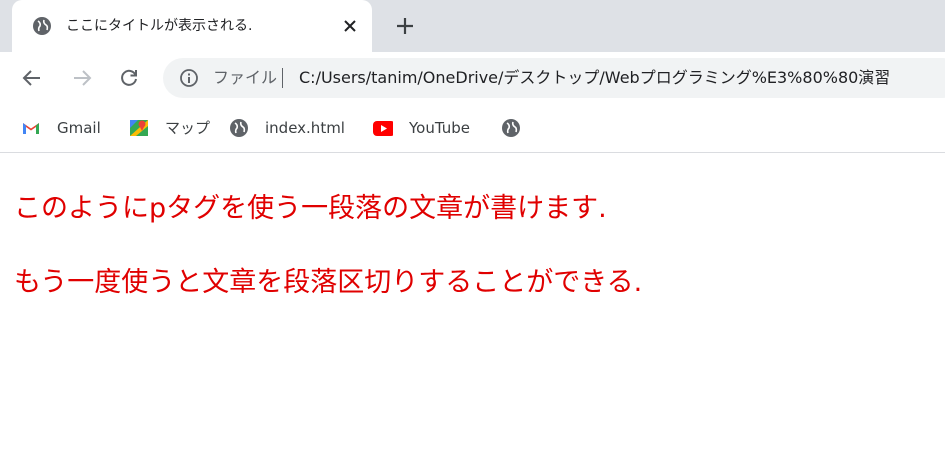 The height and width of the screenshot is (464, 945). I want to click on maps-icon, so click(139, 128).